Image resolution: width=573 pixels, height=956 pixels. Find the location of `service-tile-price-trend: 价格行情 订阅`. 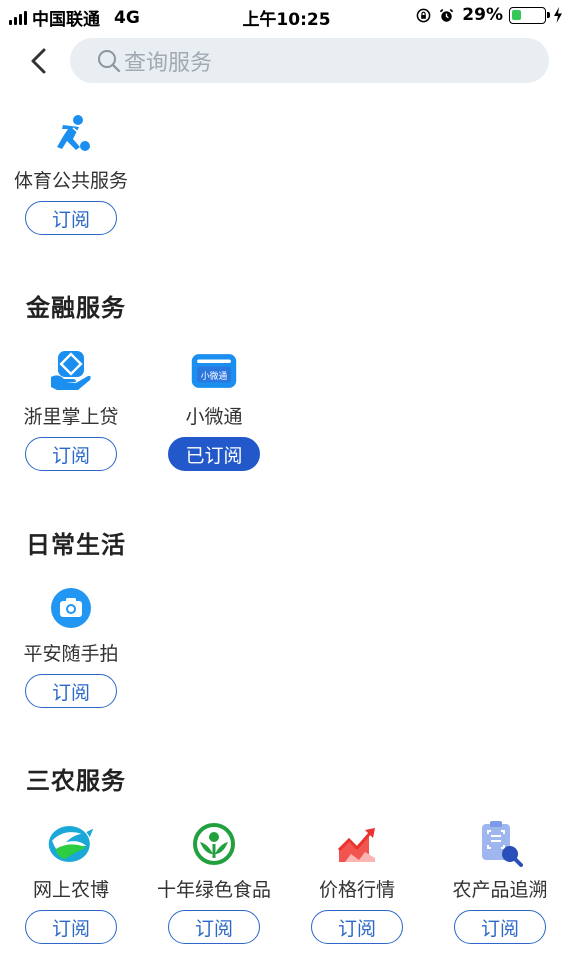

service-tile-price-trend: 价格行情 订阅 is located at coordinates (357, 882).